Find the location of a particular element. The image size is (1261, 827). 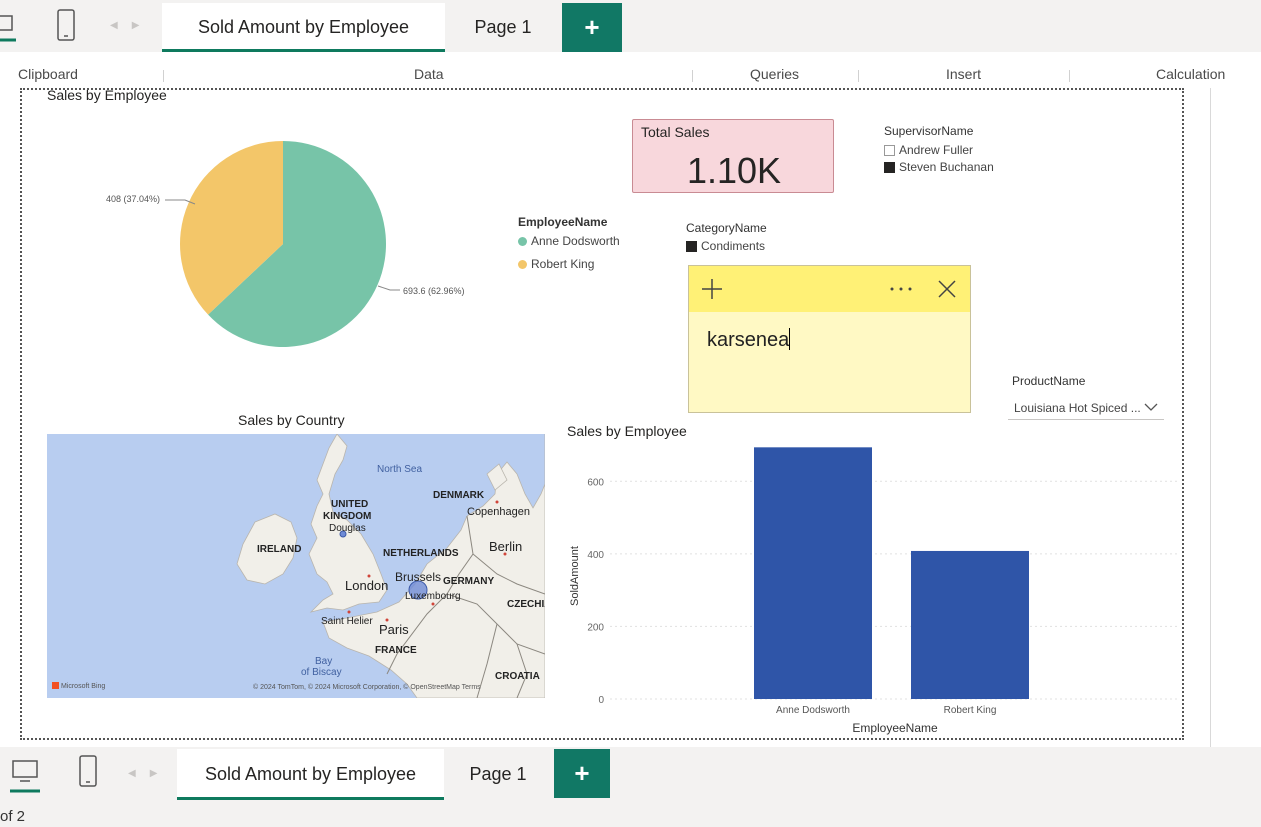

map-land-shapes is located at coordinates (390, 566).